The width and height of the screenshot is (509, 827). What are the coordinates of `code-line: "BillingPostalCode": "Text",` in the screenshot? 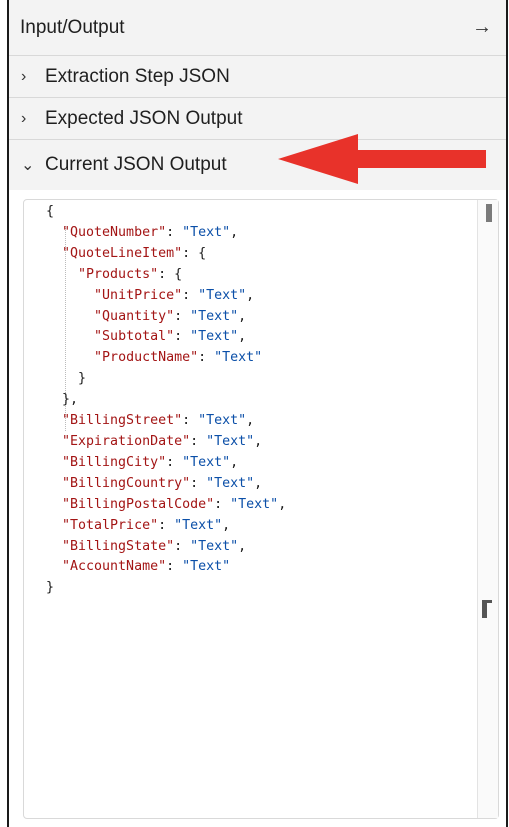 It's located at (174, 504).